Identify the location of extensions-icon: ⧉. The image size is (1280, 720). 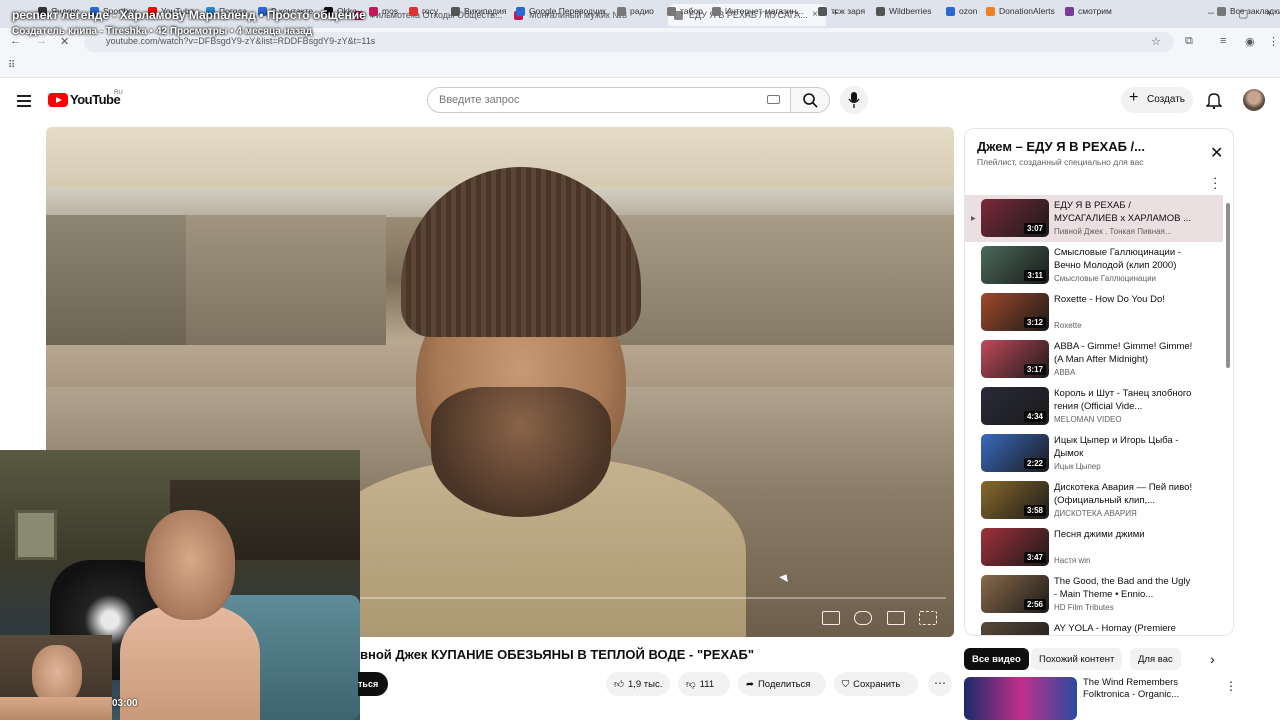
(1189, 41).